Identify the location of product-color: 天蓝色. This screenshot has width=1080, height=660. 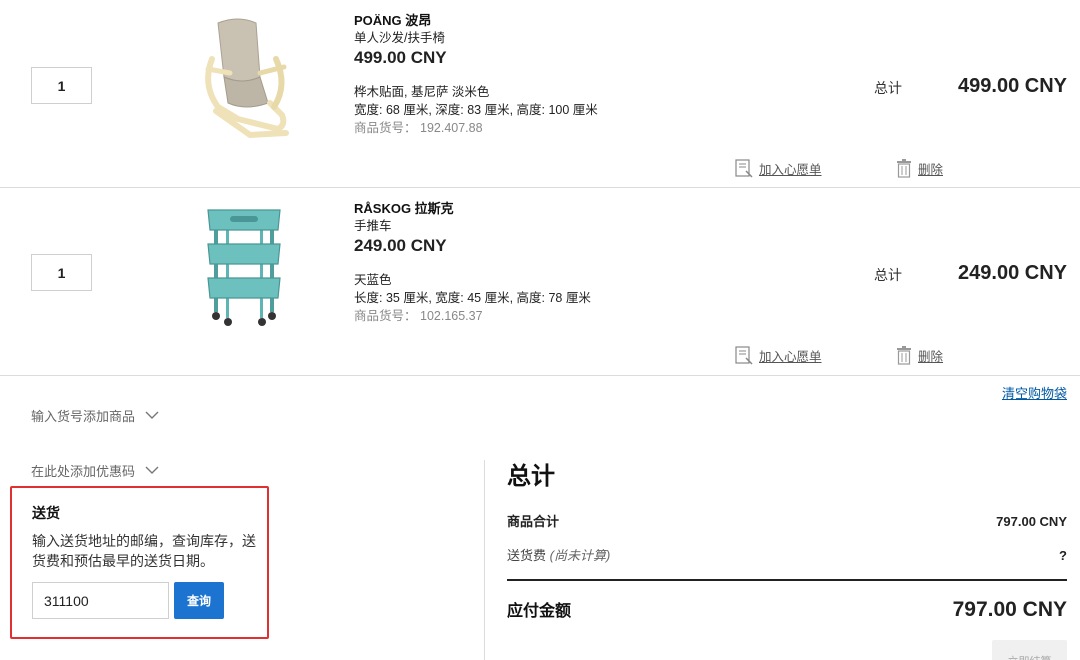
(373, 280).